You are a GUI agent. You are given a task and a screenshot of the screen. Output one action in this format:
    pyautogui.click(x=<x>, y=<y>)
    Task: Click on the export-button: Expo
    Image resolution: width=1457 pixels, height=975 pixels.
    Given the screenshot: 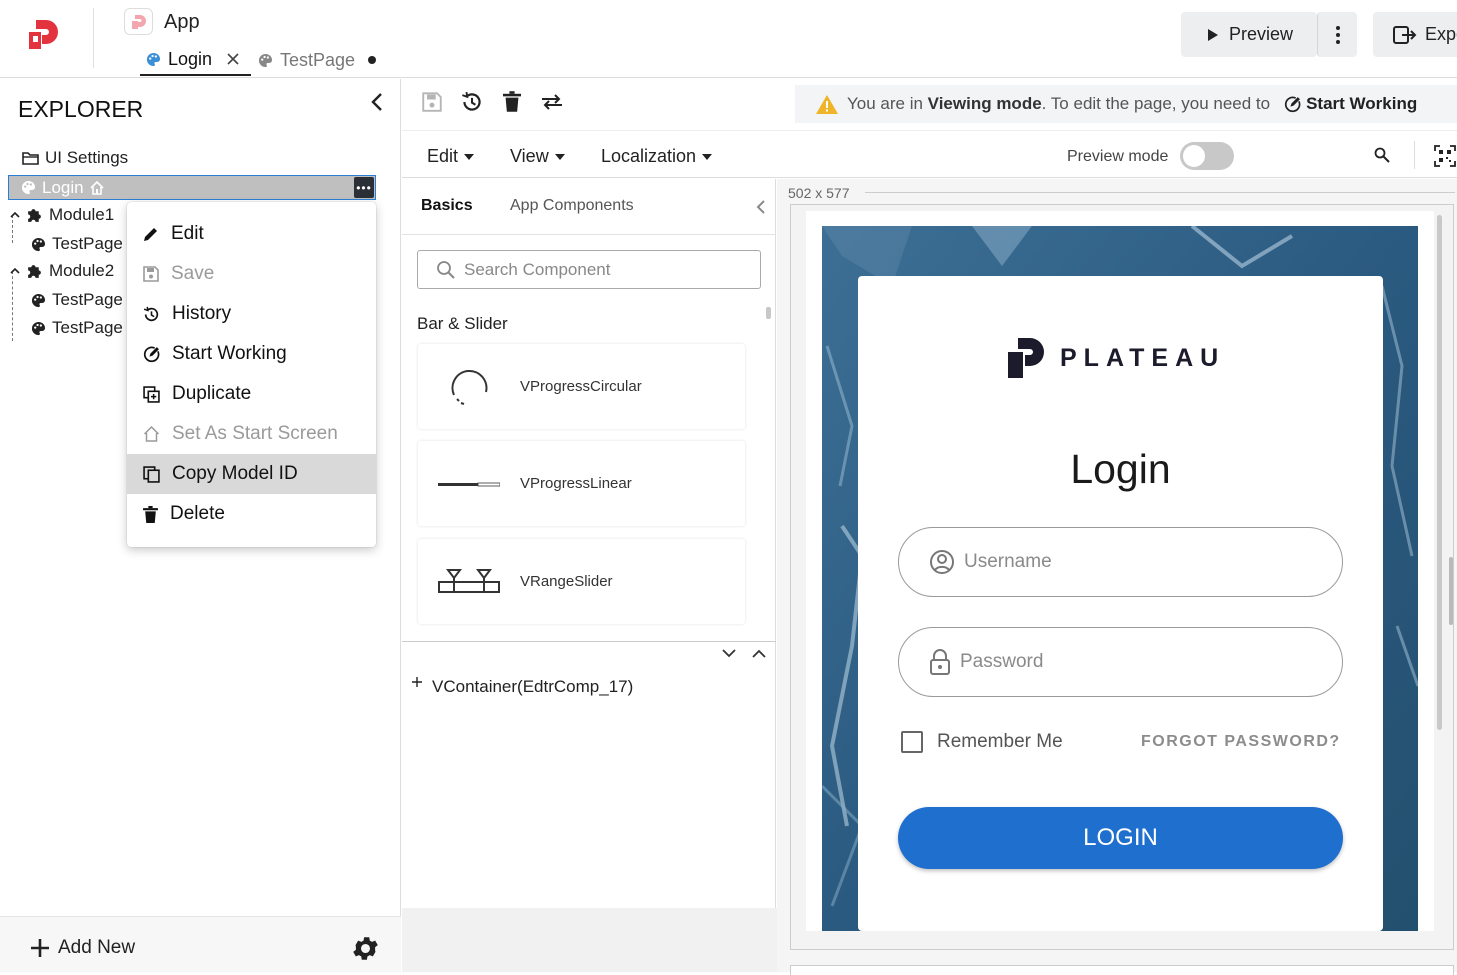 What is the action you would take?
    pyautogui.click(x=1415, y=34)
    